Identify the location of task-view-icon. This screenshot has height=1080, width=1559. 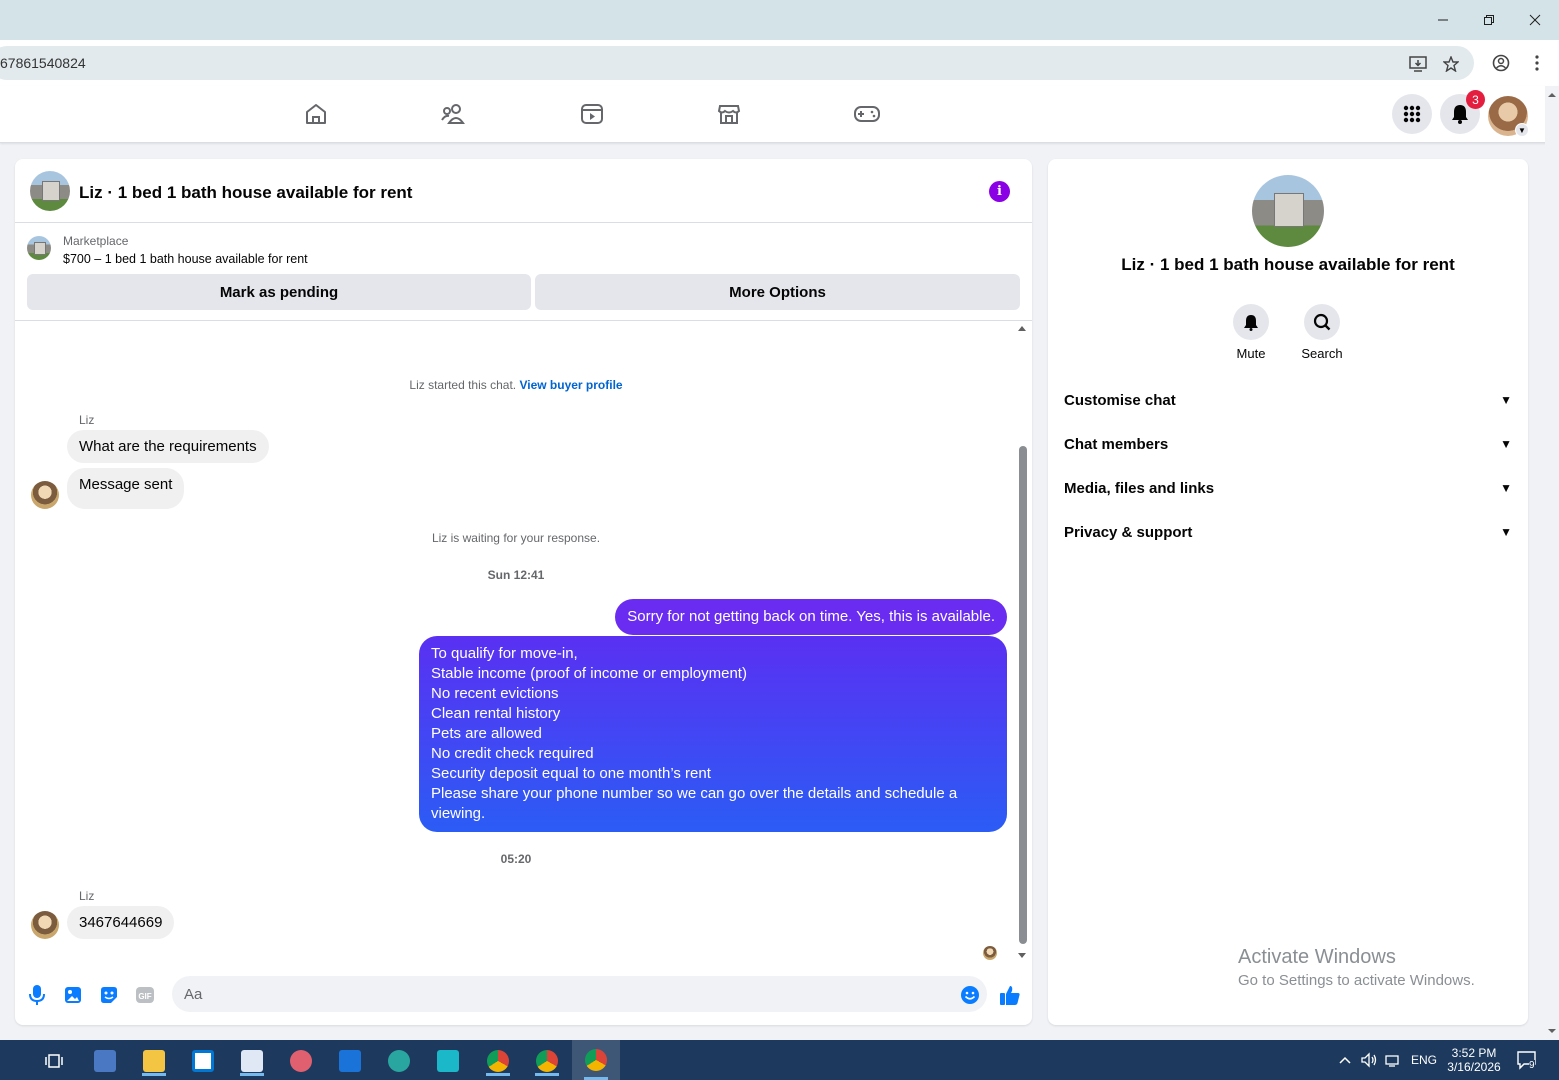
(55, 1061).